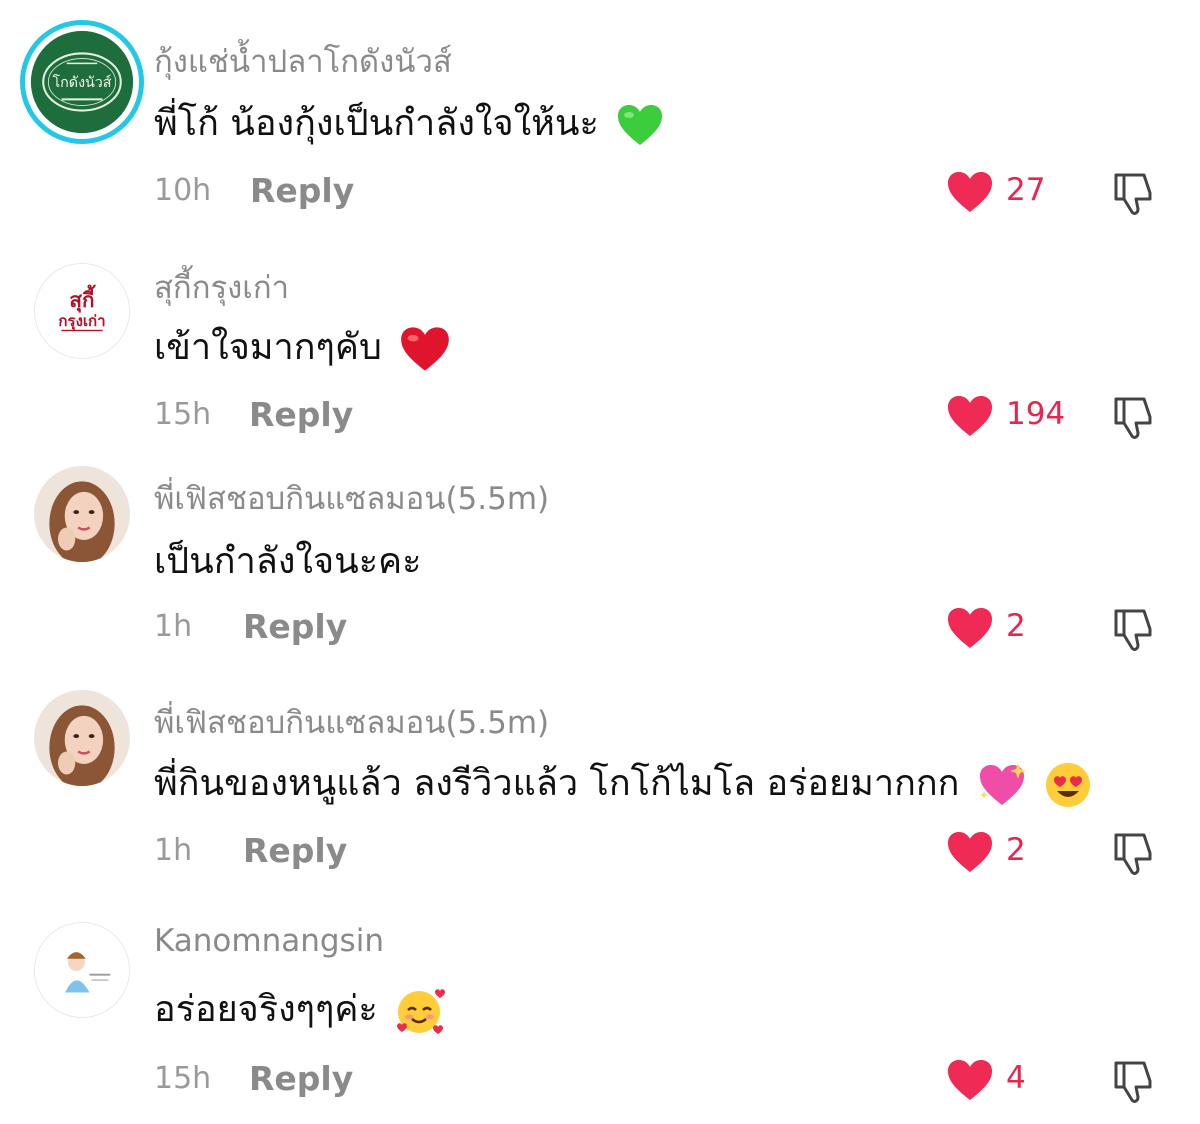 The height and width of the screenshot is (1124, 1200). What do you see at coordinates (1016, 1078) in the screenshot?
I see `like-count: 4` at bounding box center [1016, 1078].